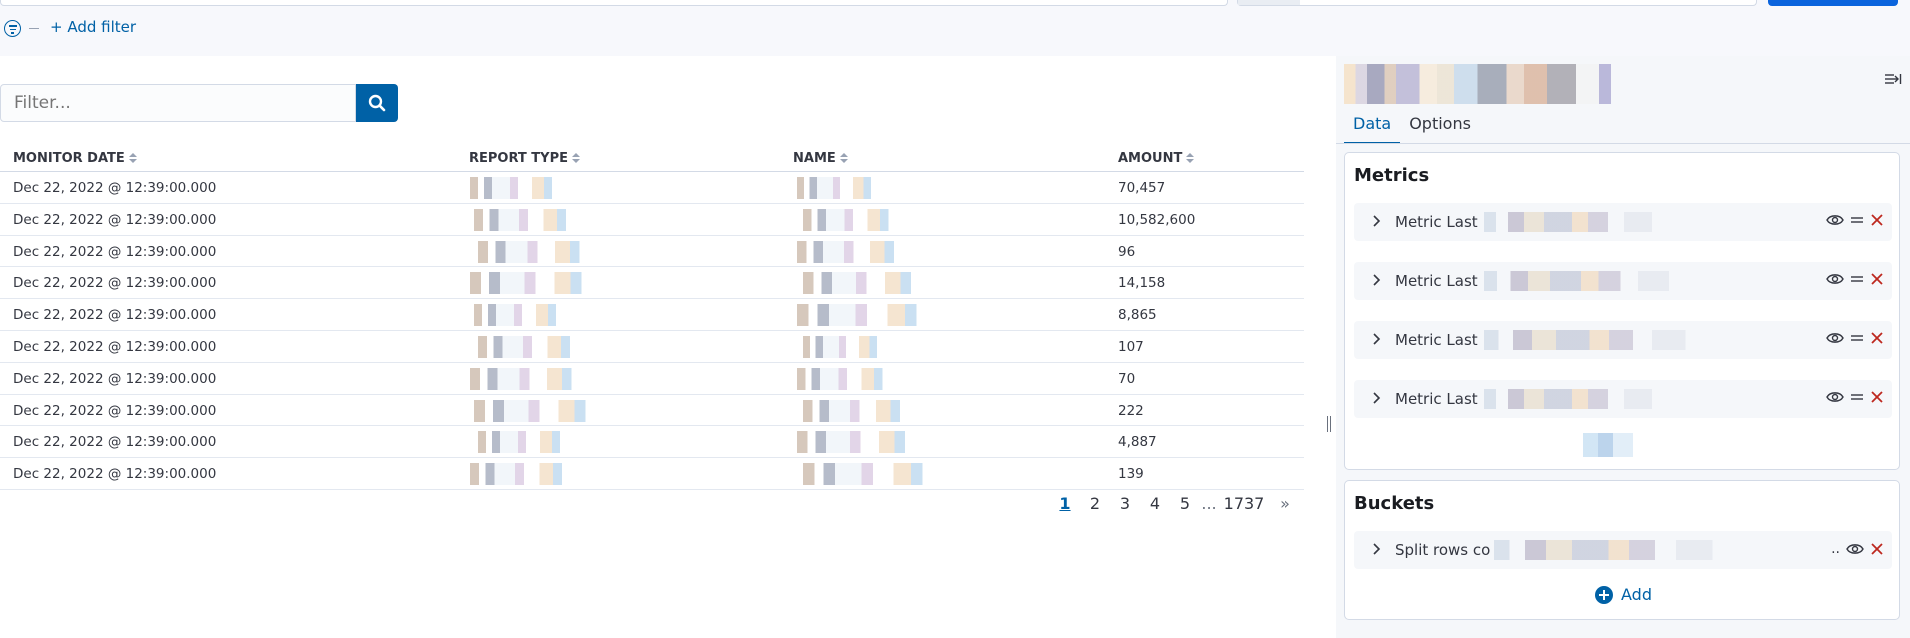 Image resolution: width=1910 pixels, height=638 pixels. I want to click on cell-amount: 8,865, so click(1137, 315).